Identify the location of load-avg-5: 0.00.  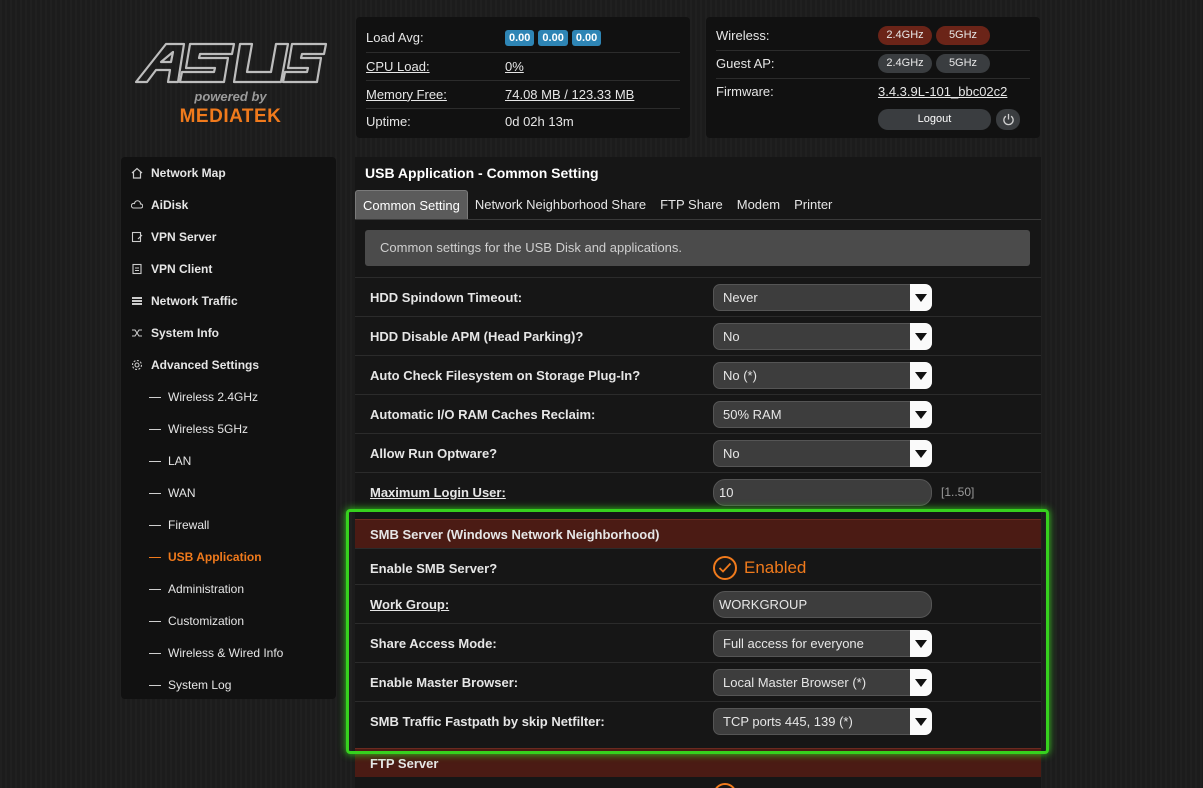
(553, 37).